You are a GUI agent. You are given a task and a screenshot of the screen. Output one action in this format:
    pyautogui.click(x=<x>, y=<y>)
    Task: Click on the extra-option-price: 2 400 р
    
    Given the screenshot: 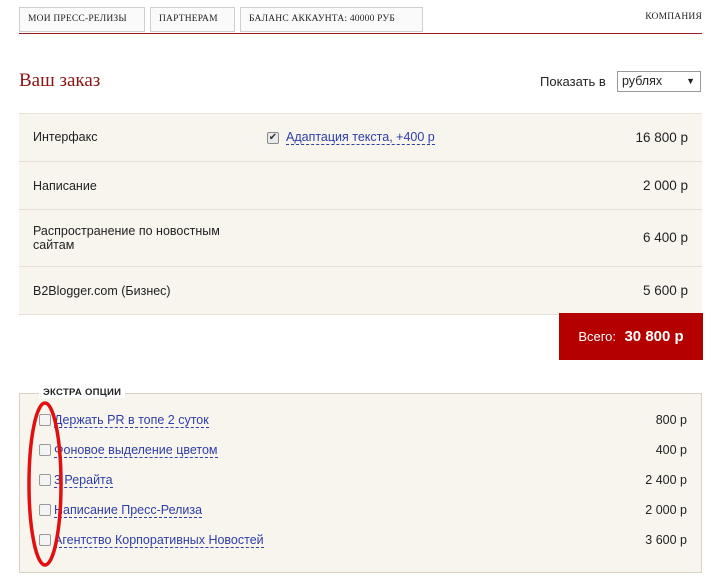 What is the action you would take?
    pyautogui.click(x=666, y=480)
    